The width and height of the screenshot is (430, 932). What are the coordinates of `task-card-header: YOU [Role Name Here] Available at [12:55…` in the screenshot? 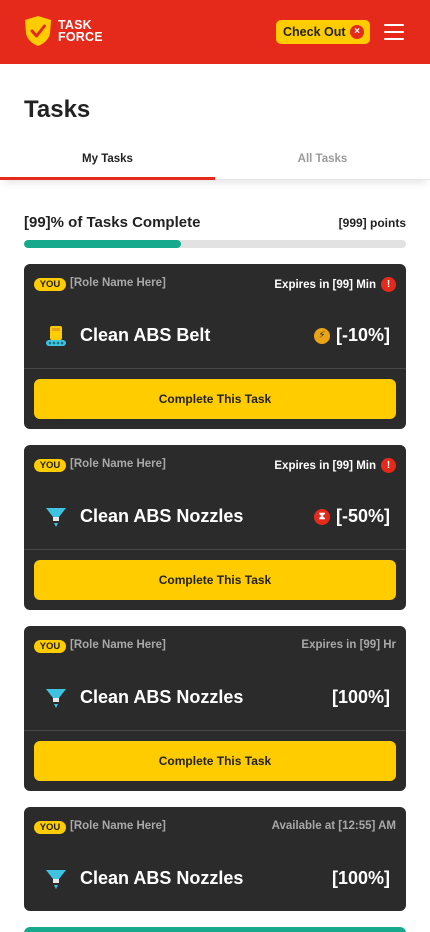 It's located at (215, 827).